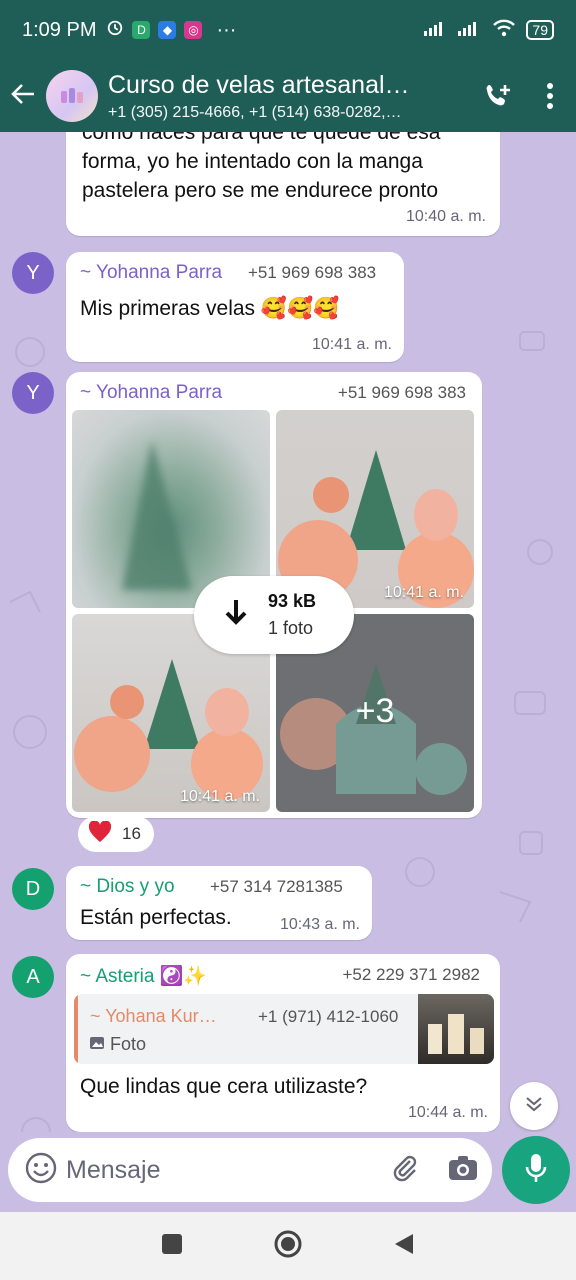 This screenshot has width=576, height=1280. I want to click on back-arrow-icon, so click(23, 96).